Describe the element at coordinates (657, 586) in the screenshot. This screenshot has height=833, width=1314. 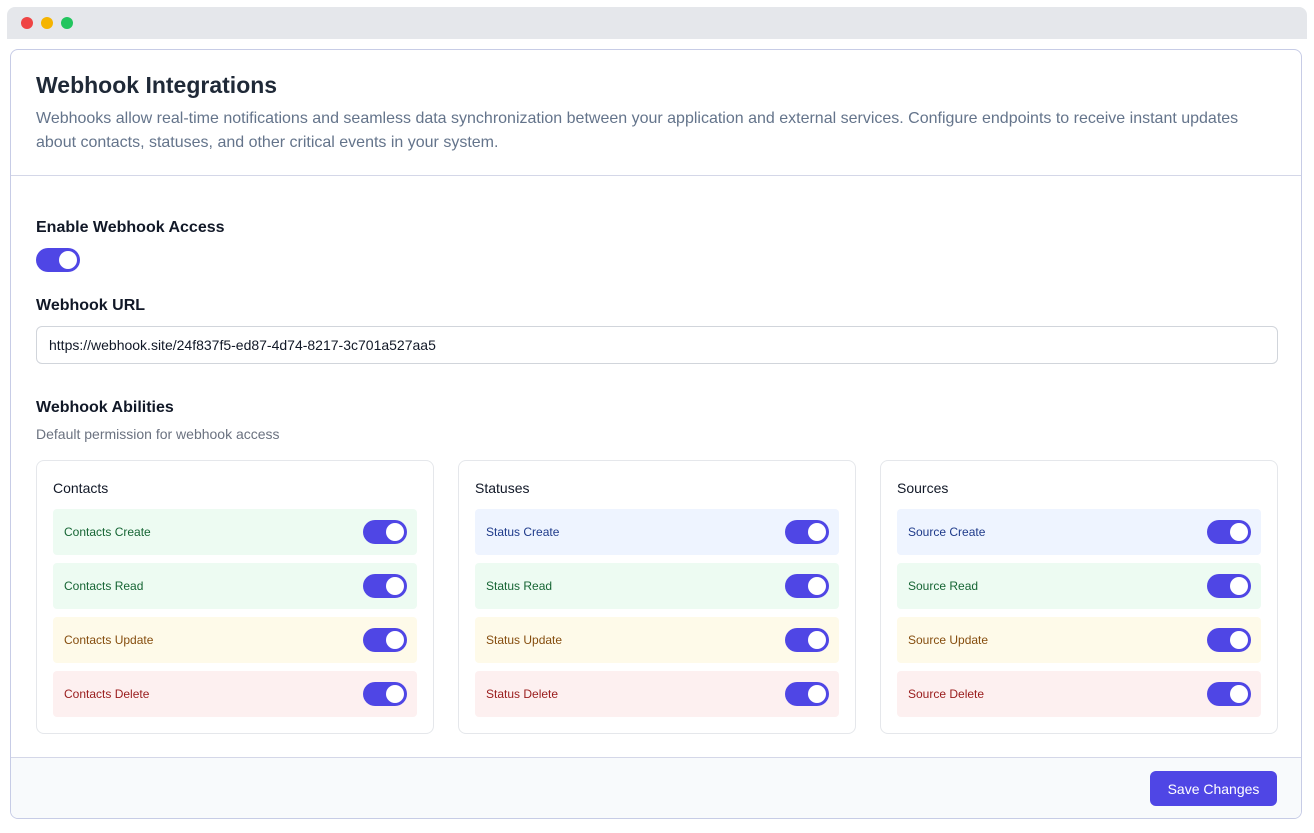
I see `permission-status-read: Status Read` at that location.